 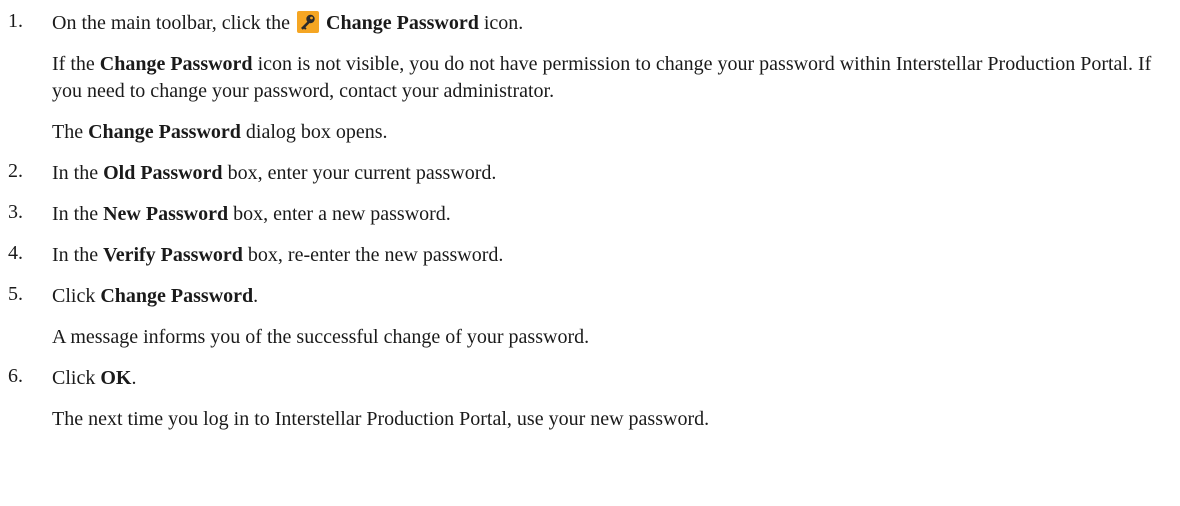 What do you see at coordinates (116, 378) in the screenshot?
I see `ui-term: OK` at bounding box center [116, 378].